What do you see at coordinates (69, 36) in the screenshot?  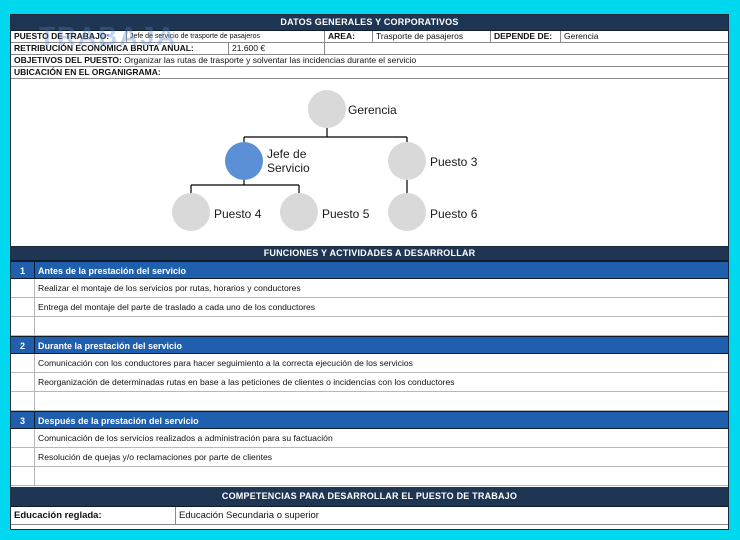 I see `puesto-label: PUESTO DE TRABAJO:` at bounding box center [69, 36].